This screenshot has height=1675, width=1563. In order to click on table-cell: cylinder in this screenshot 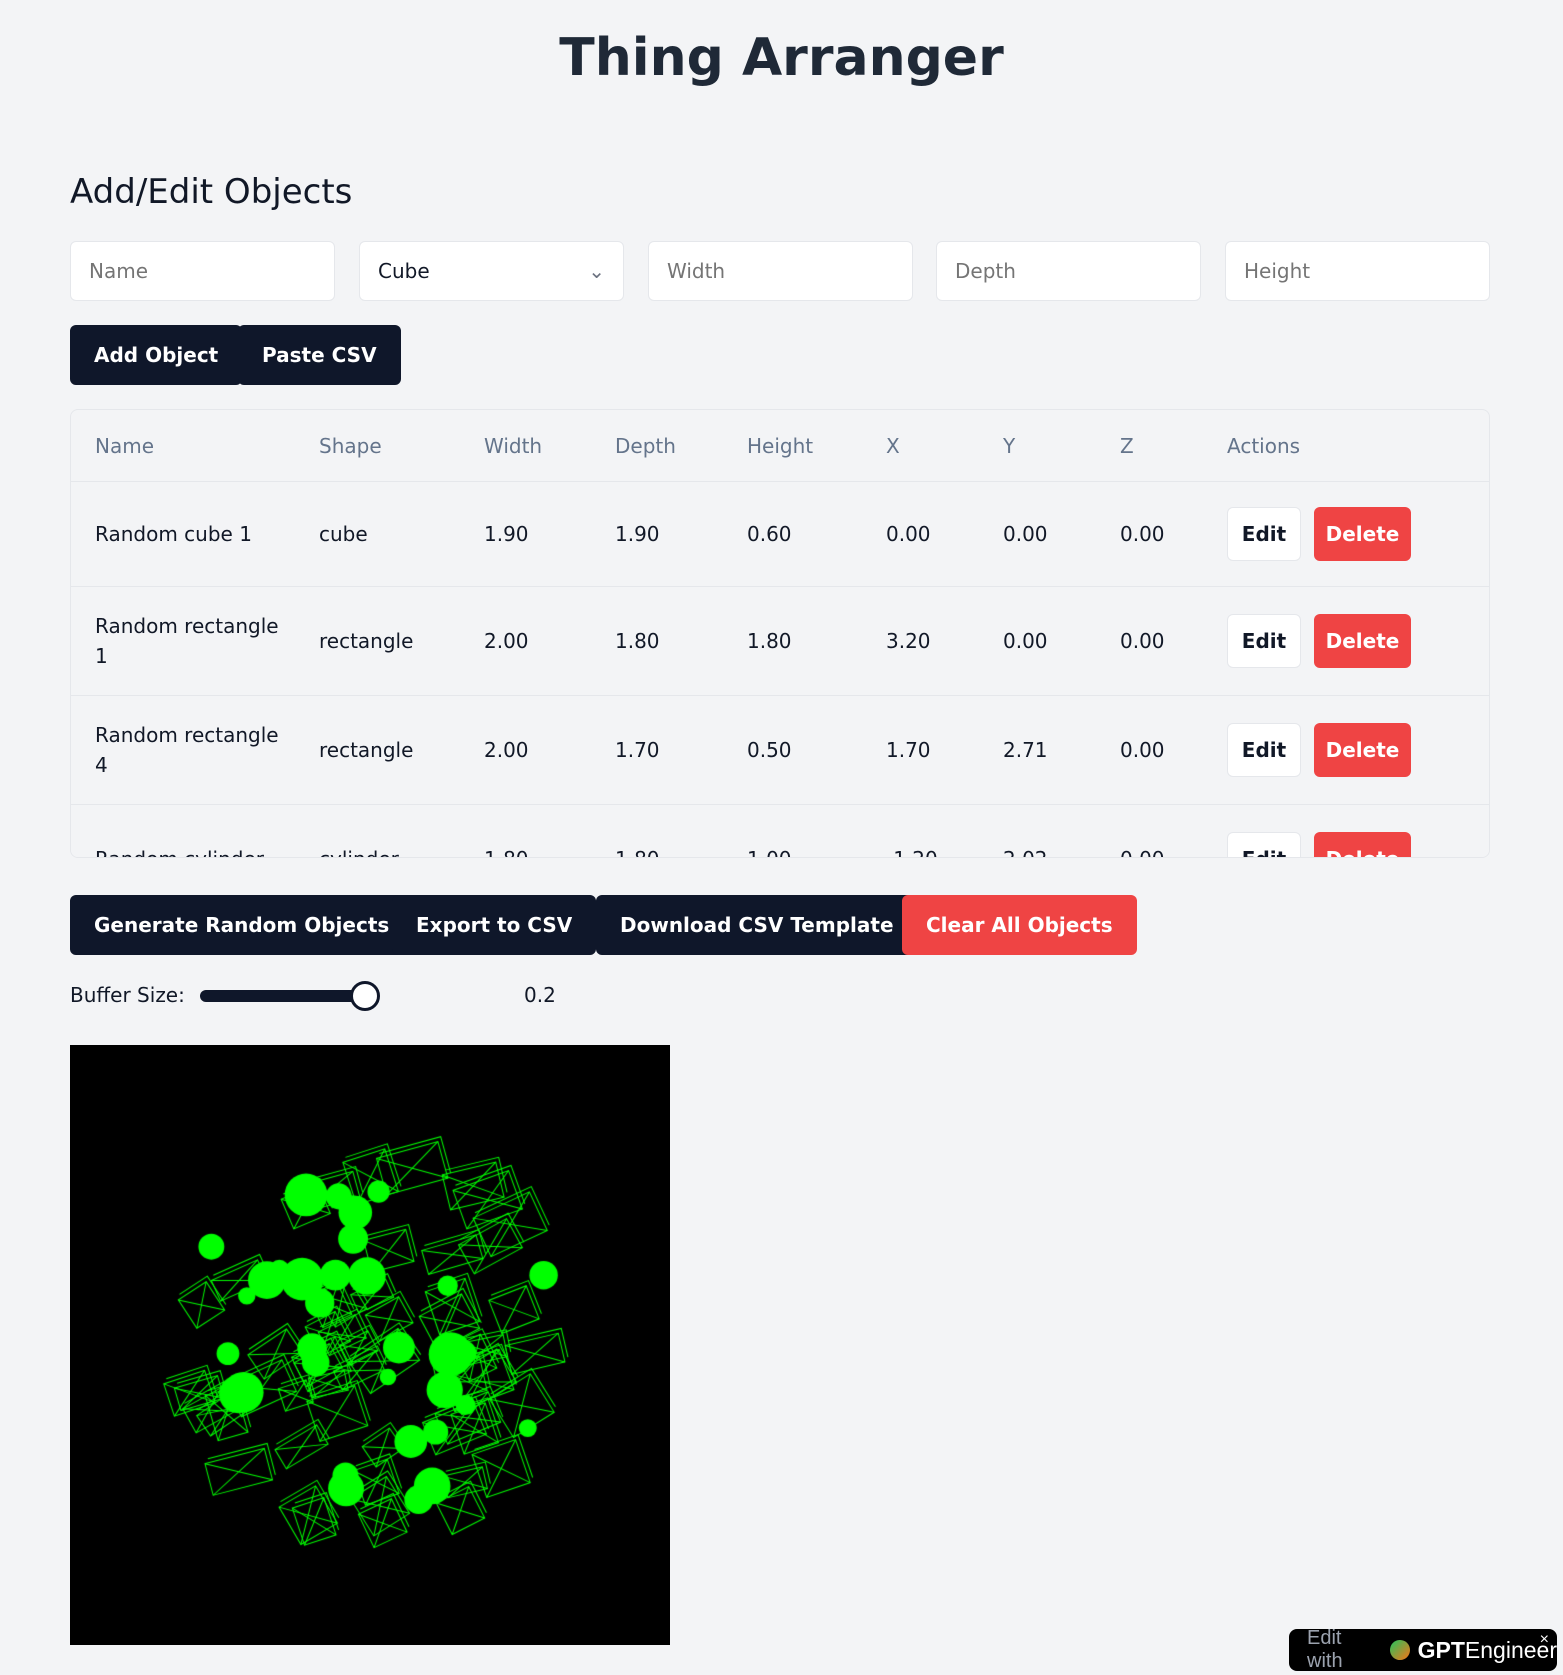, I will do `click(359, 852)`.